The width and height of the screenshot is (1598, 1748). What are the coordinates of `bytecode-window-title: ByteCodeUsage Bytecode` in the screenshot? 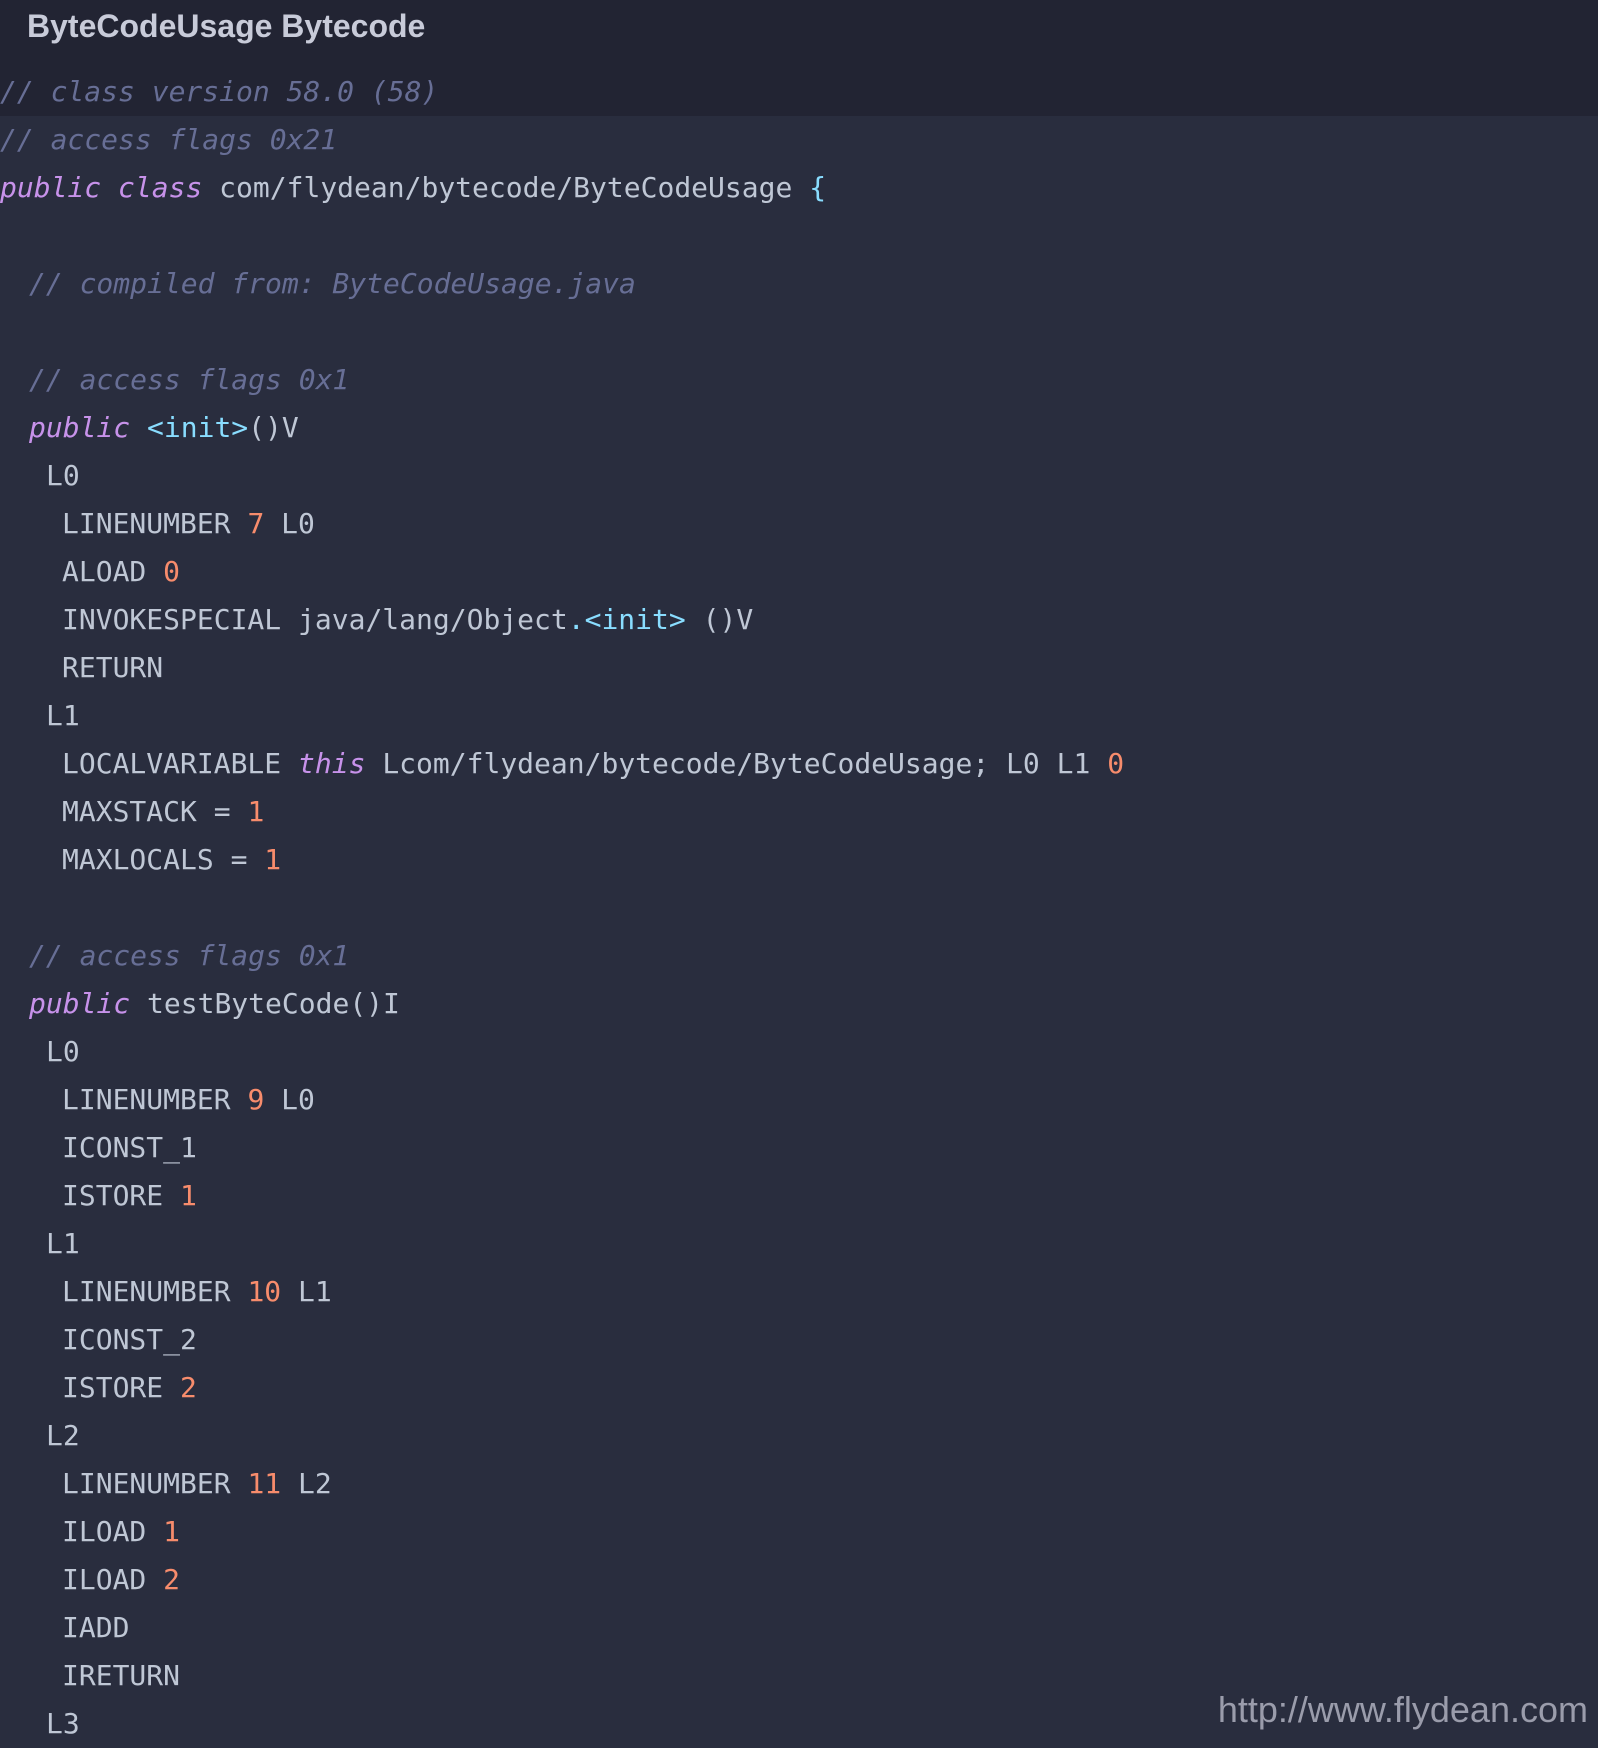 It's located at (226, 26).